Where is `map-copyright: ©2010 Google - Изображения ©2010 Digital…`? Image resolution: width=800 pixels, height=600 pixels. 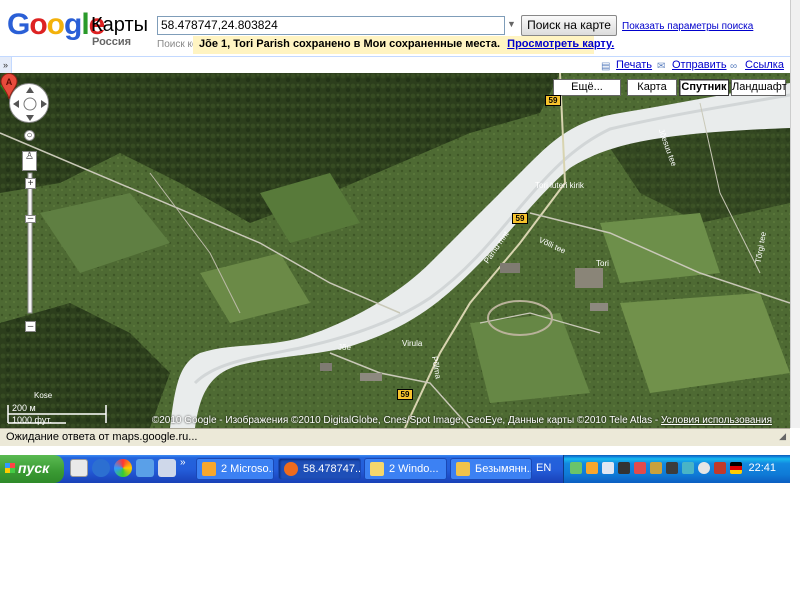 map-copyright: ©2010 Google - Изображения ©2010 Digital… is located at coordinates (462, 420).